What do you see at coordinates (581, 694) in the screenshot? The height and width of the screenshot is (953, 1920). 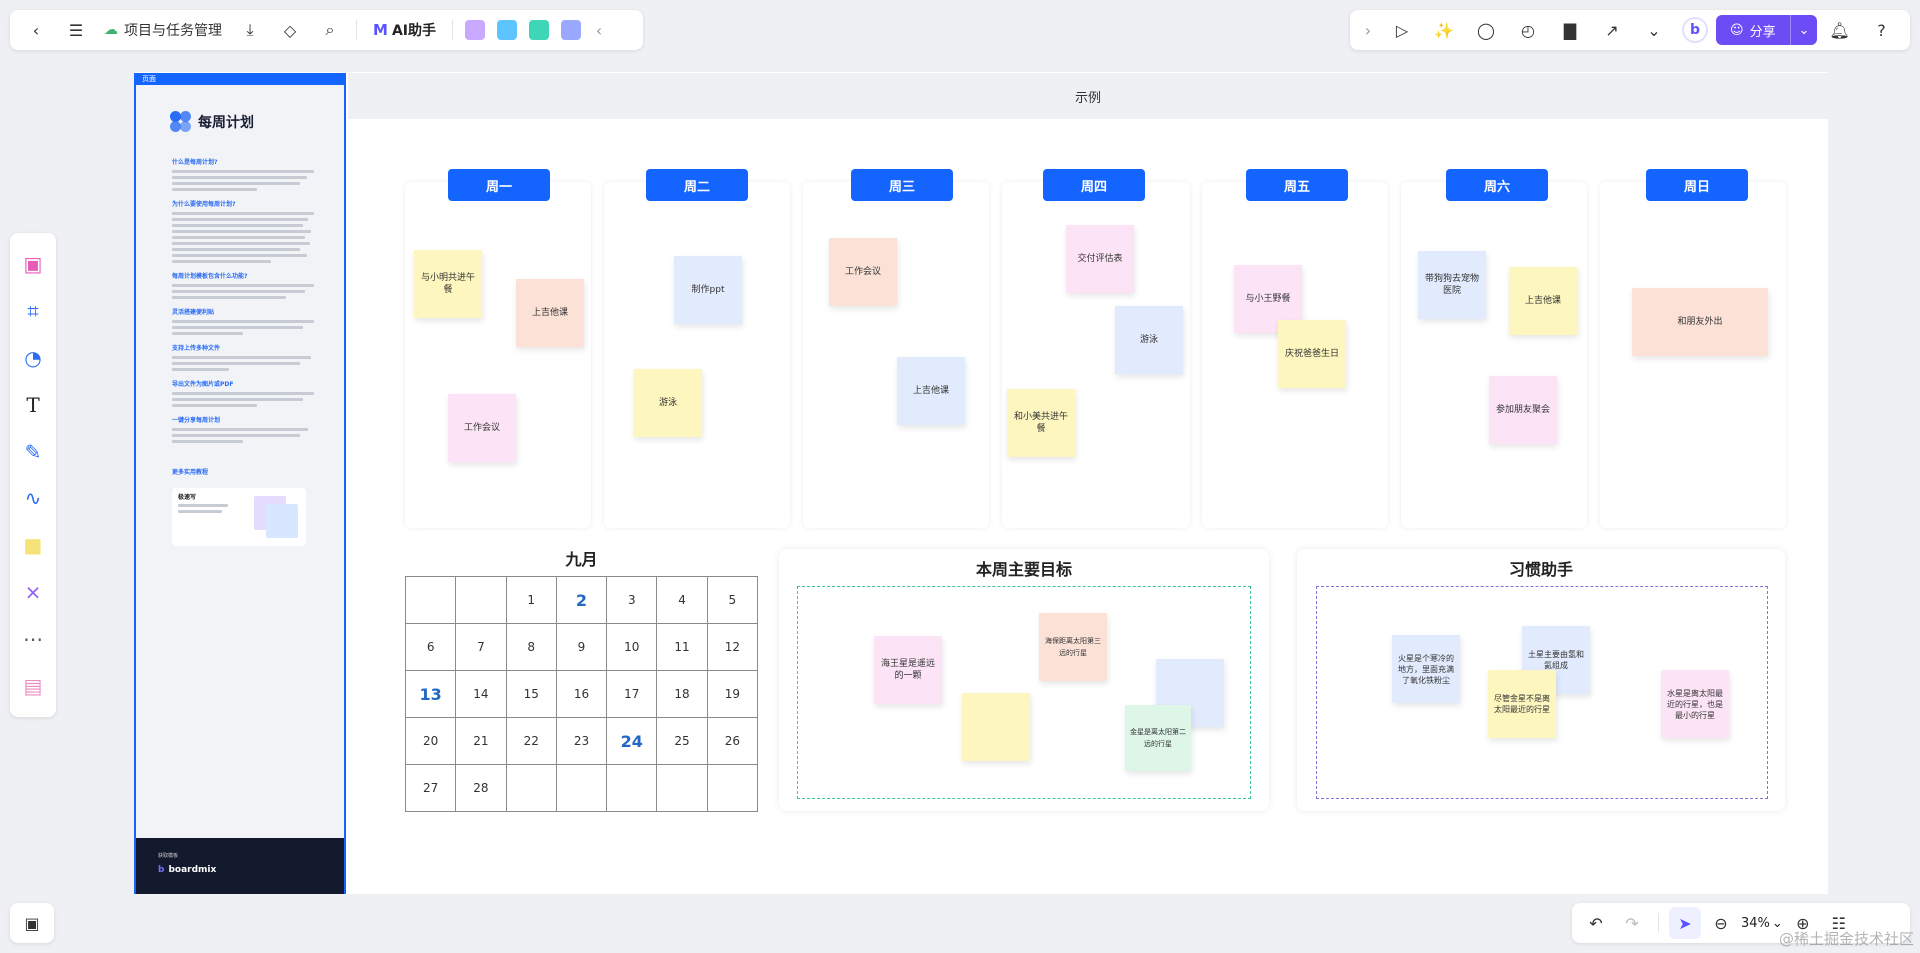 I see `calendar-day-cell: 16` at bounding box center [581, 694].